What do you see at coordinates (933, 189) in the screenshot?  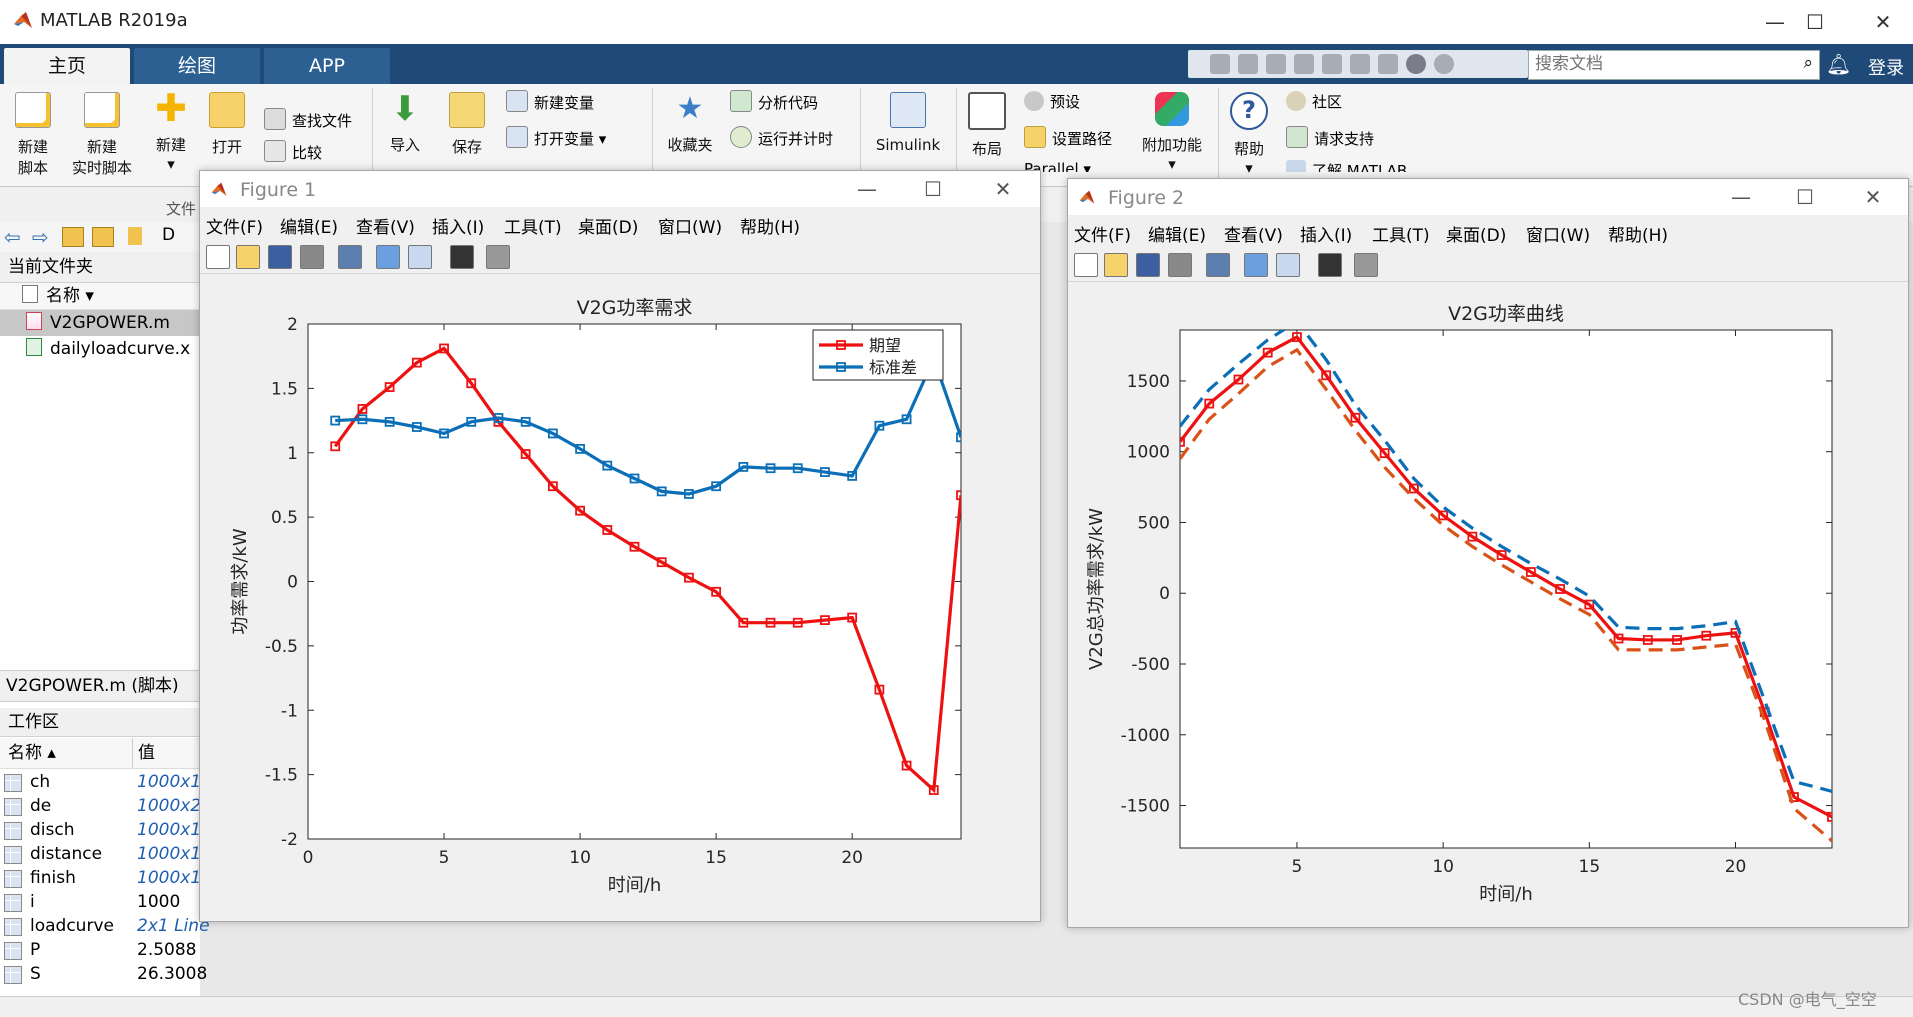 I see `figure-1-maximize-button: ☐` at bounding box center [933, 189].